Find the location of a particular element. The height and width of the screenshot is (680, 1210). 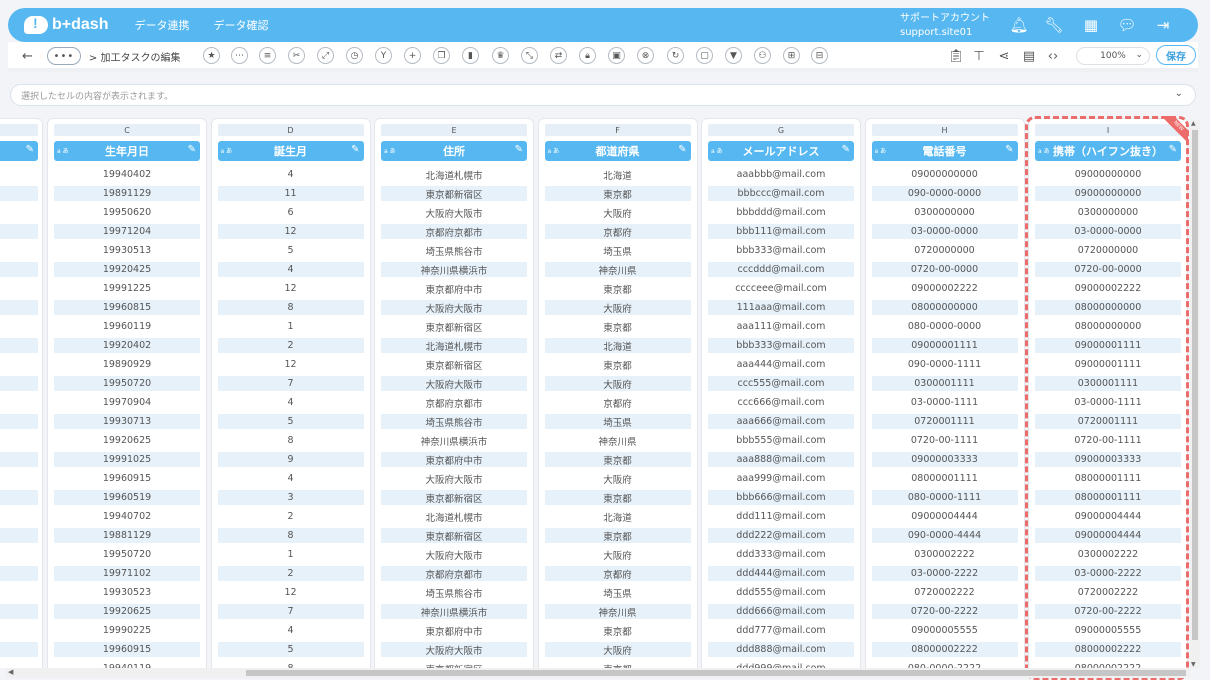

table-cell: 19950720 is located at coordinates (127, 383).